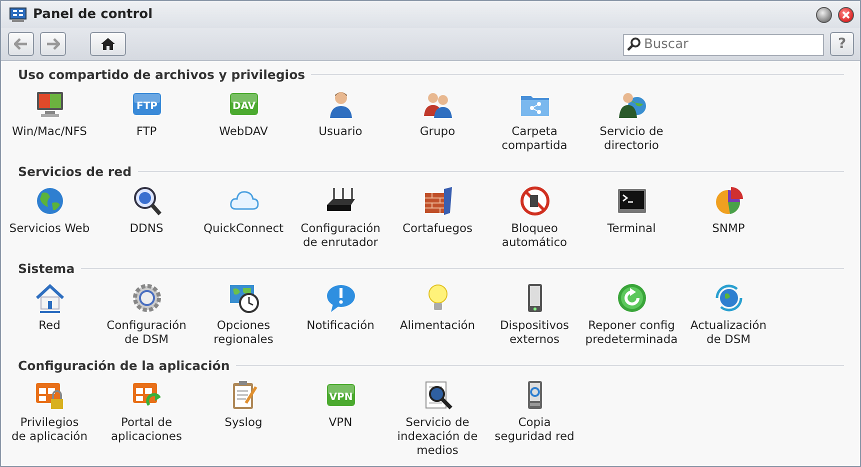 The image size is (861, 467). What do you see at coordinates (124, 365) in the screenshot?
I see `section-heading: Configuración de la aplicación` at bounding box center [124, 365].